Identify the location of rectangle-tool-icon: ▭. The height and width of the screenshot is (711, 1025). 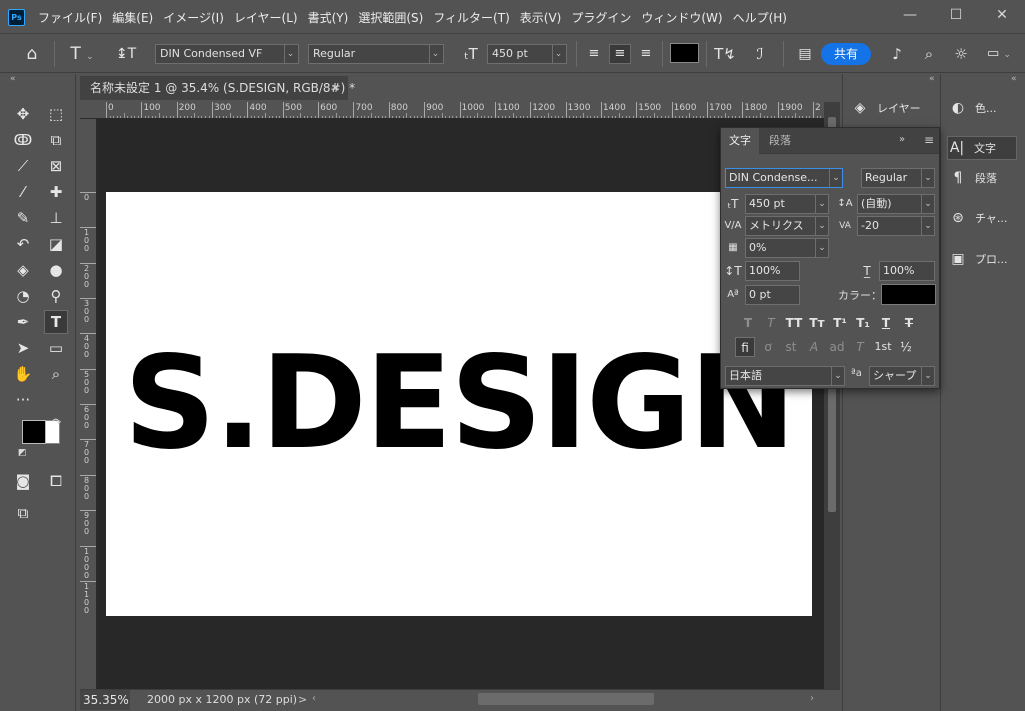
(56, 348).